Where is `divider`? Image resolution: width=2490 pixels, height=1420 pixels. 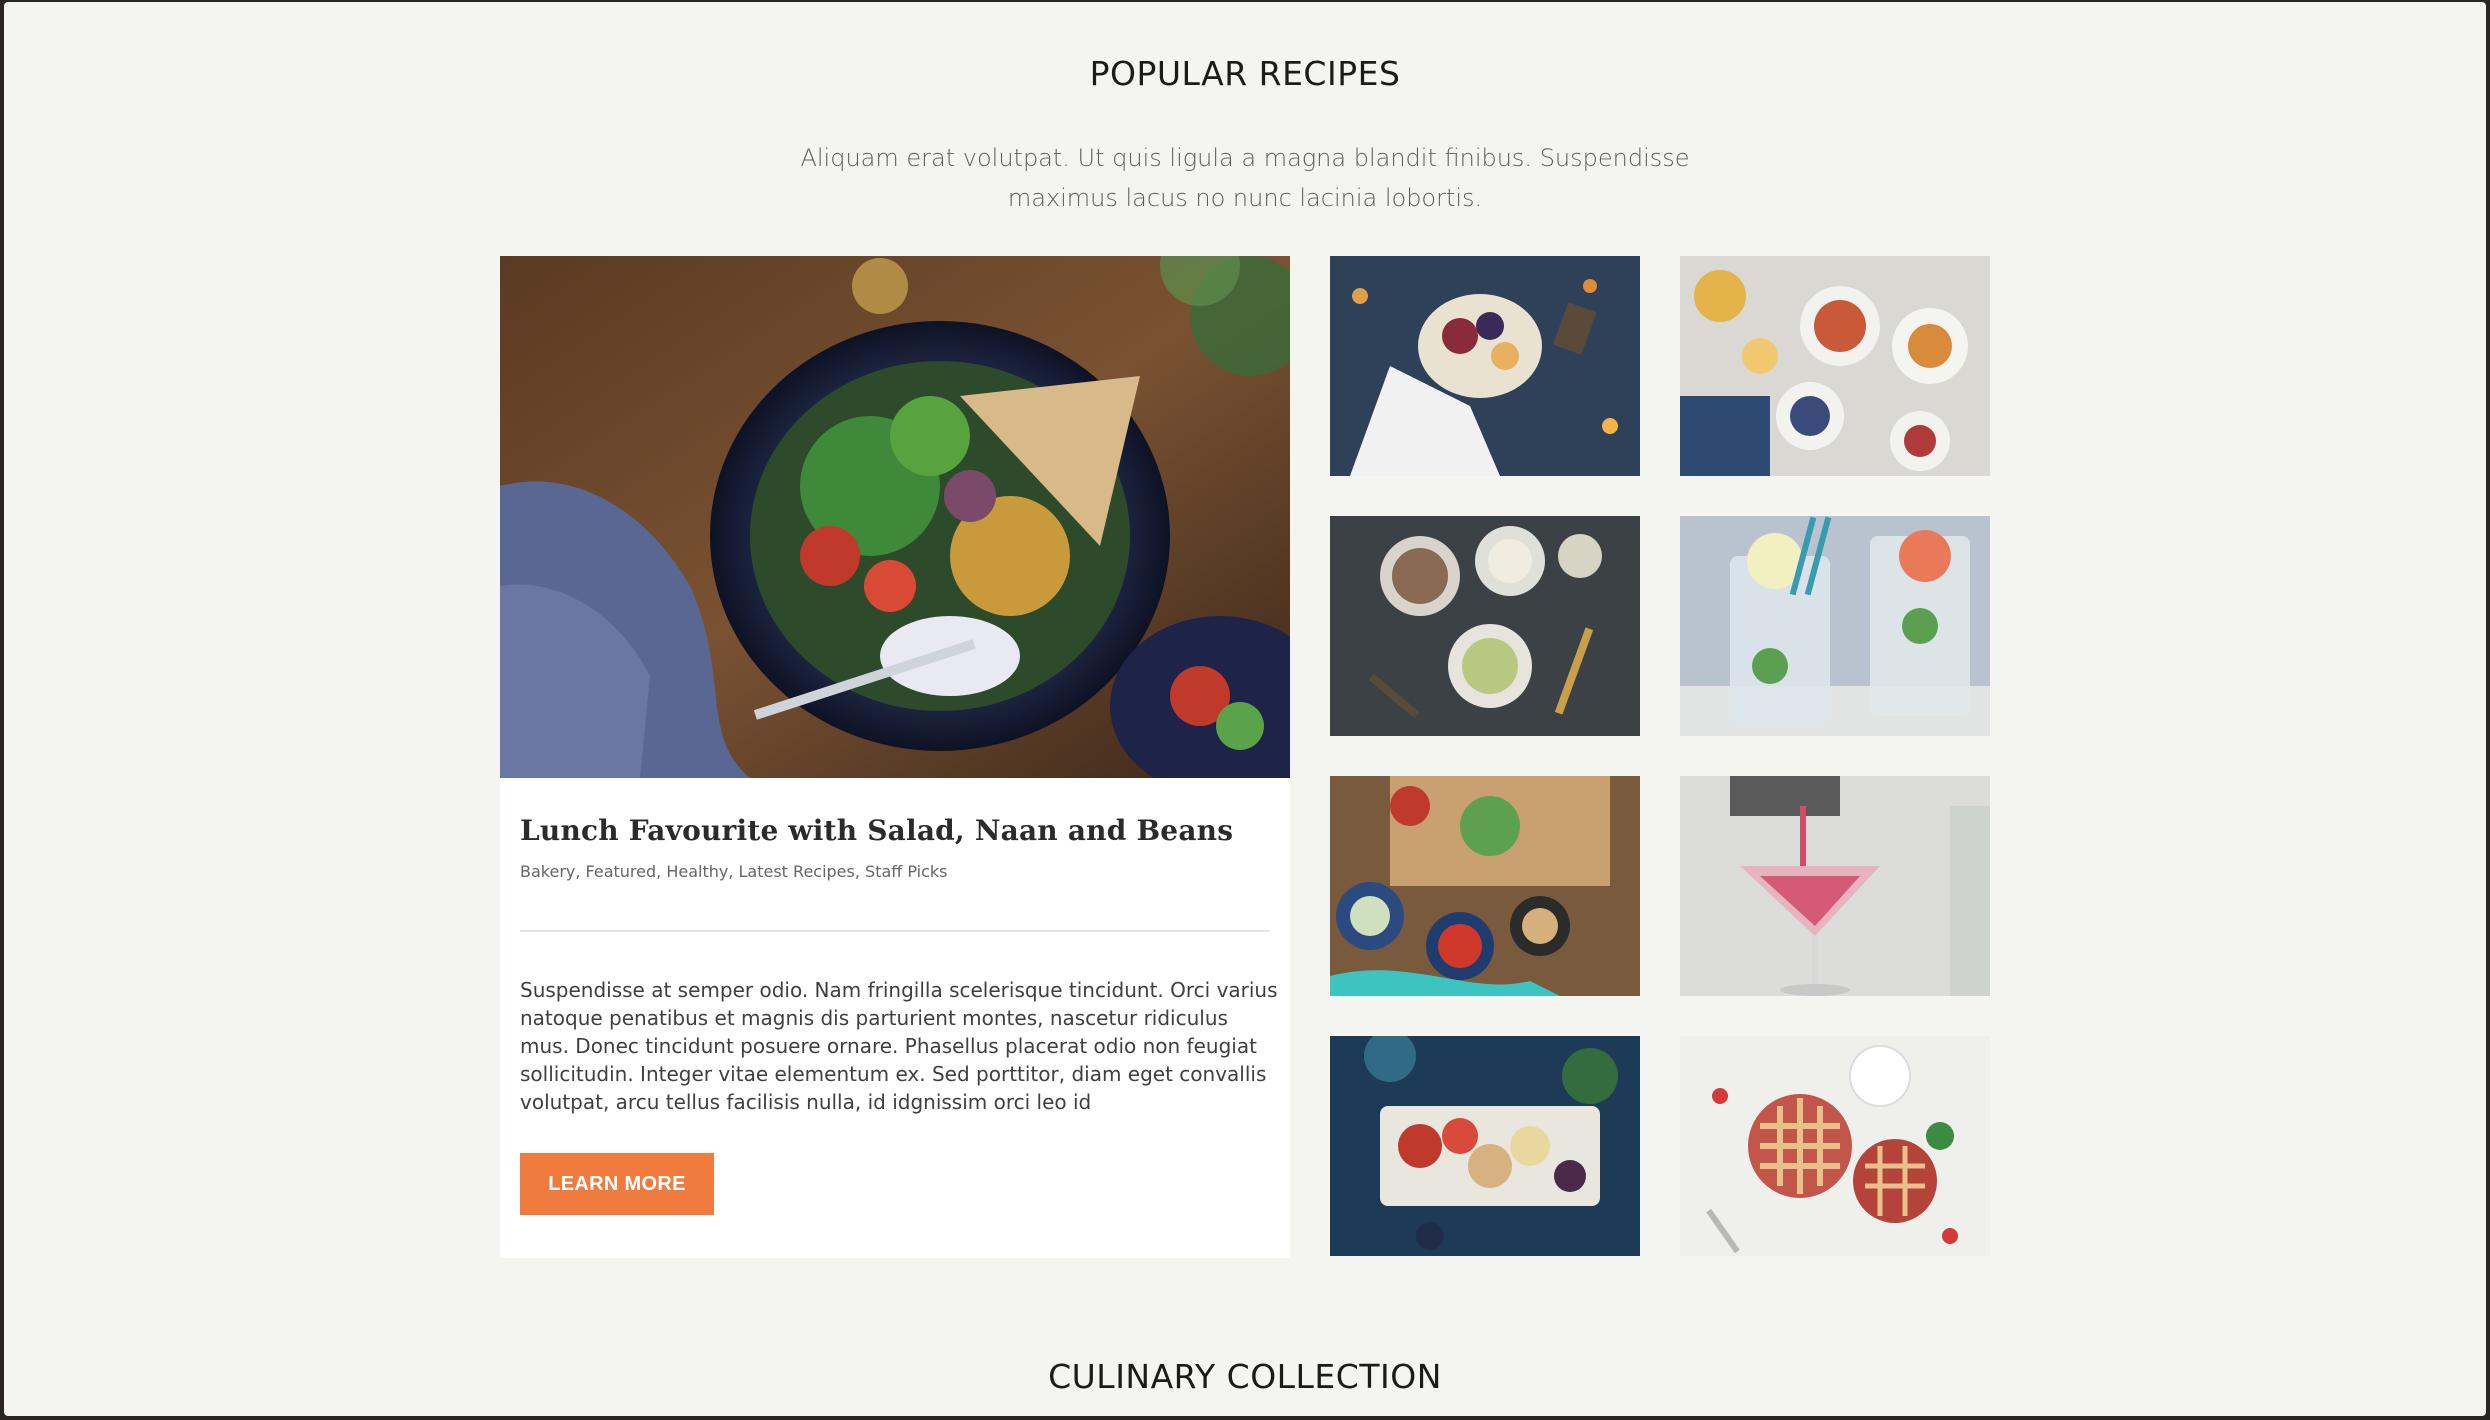 divider is located at coordinates (895, 931).